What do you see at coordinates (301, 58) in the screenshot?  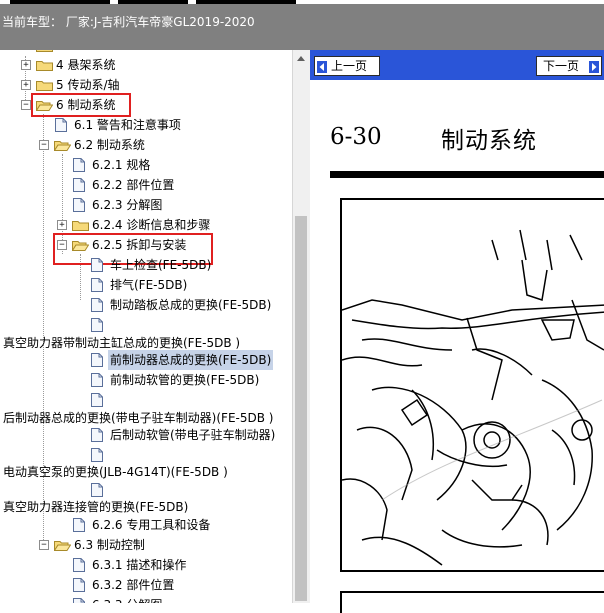 I see `scroll-up-icon` at bounding box center [301, 58].